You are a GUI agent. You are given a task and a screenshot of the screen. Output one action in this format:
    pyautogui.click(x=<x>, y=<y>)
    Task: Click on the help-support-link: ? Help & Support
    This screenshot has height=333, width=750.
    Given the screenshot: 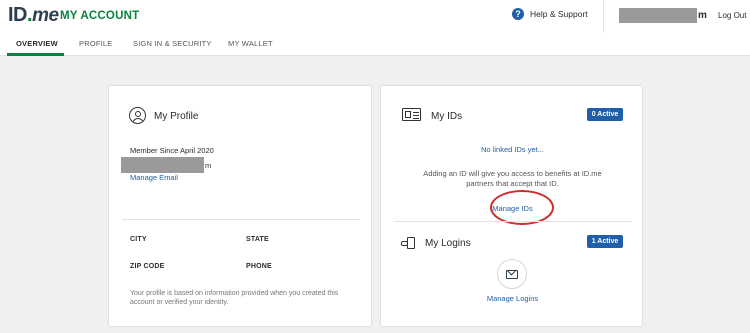 What is the action you would take?
    pyautogui.click(x=550, y=14)
    